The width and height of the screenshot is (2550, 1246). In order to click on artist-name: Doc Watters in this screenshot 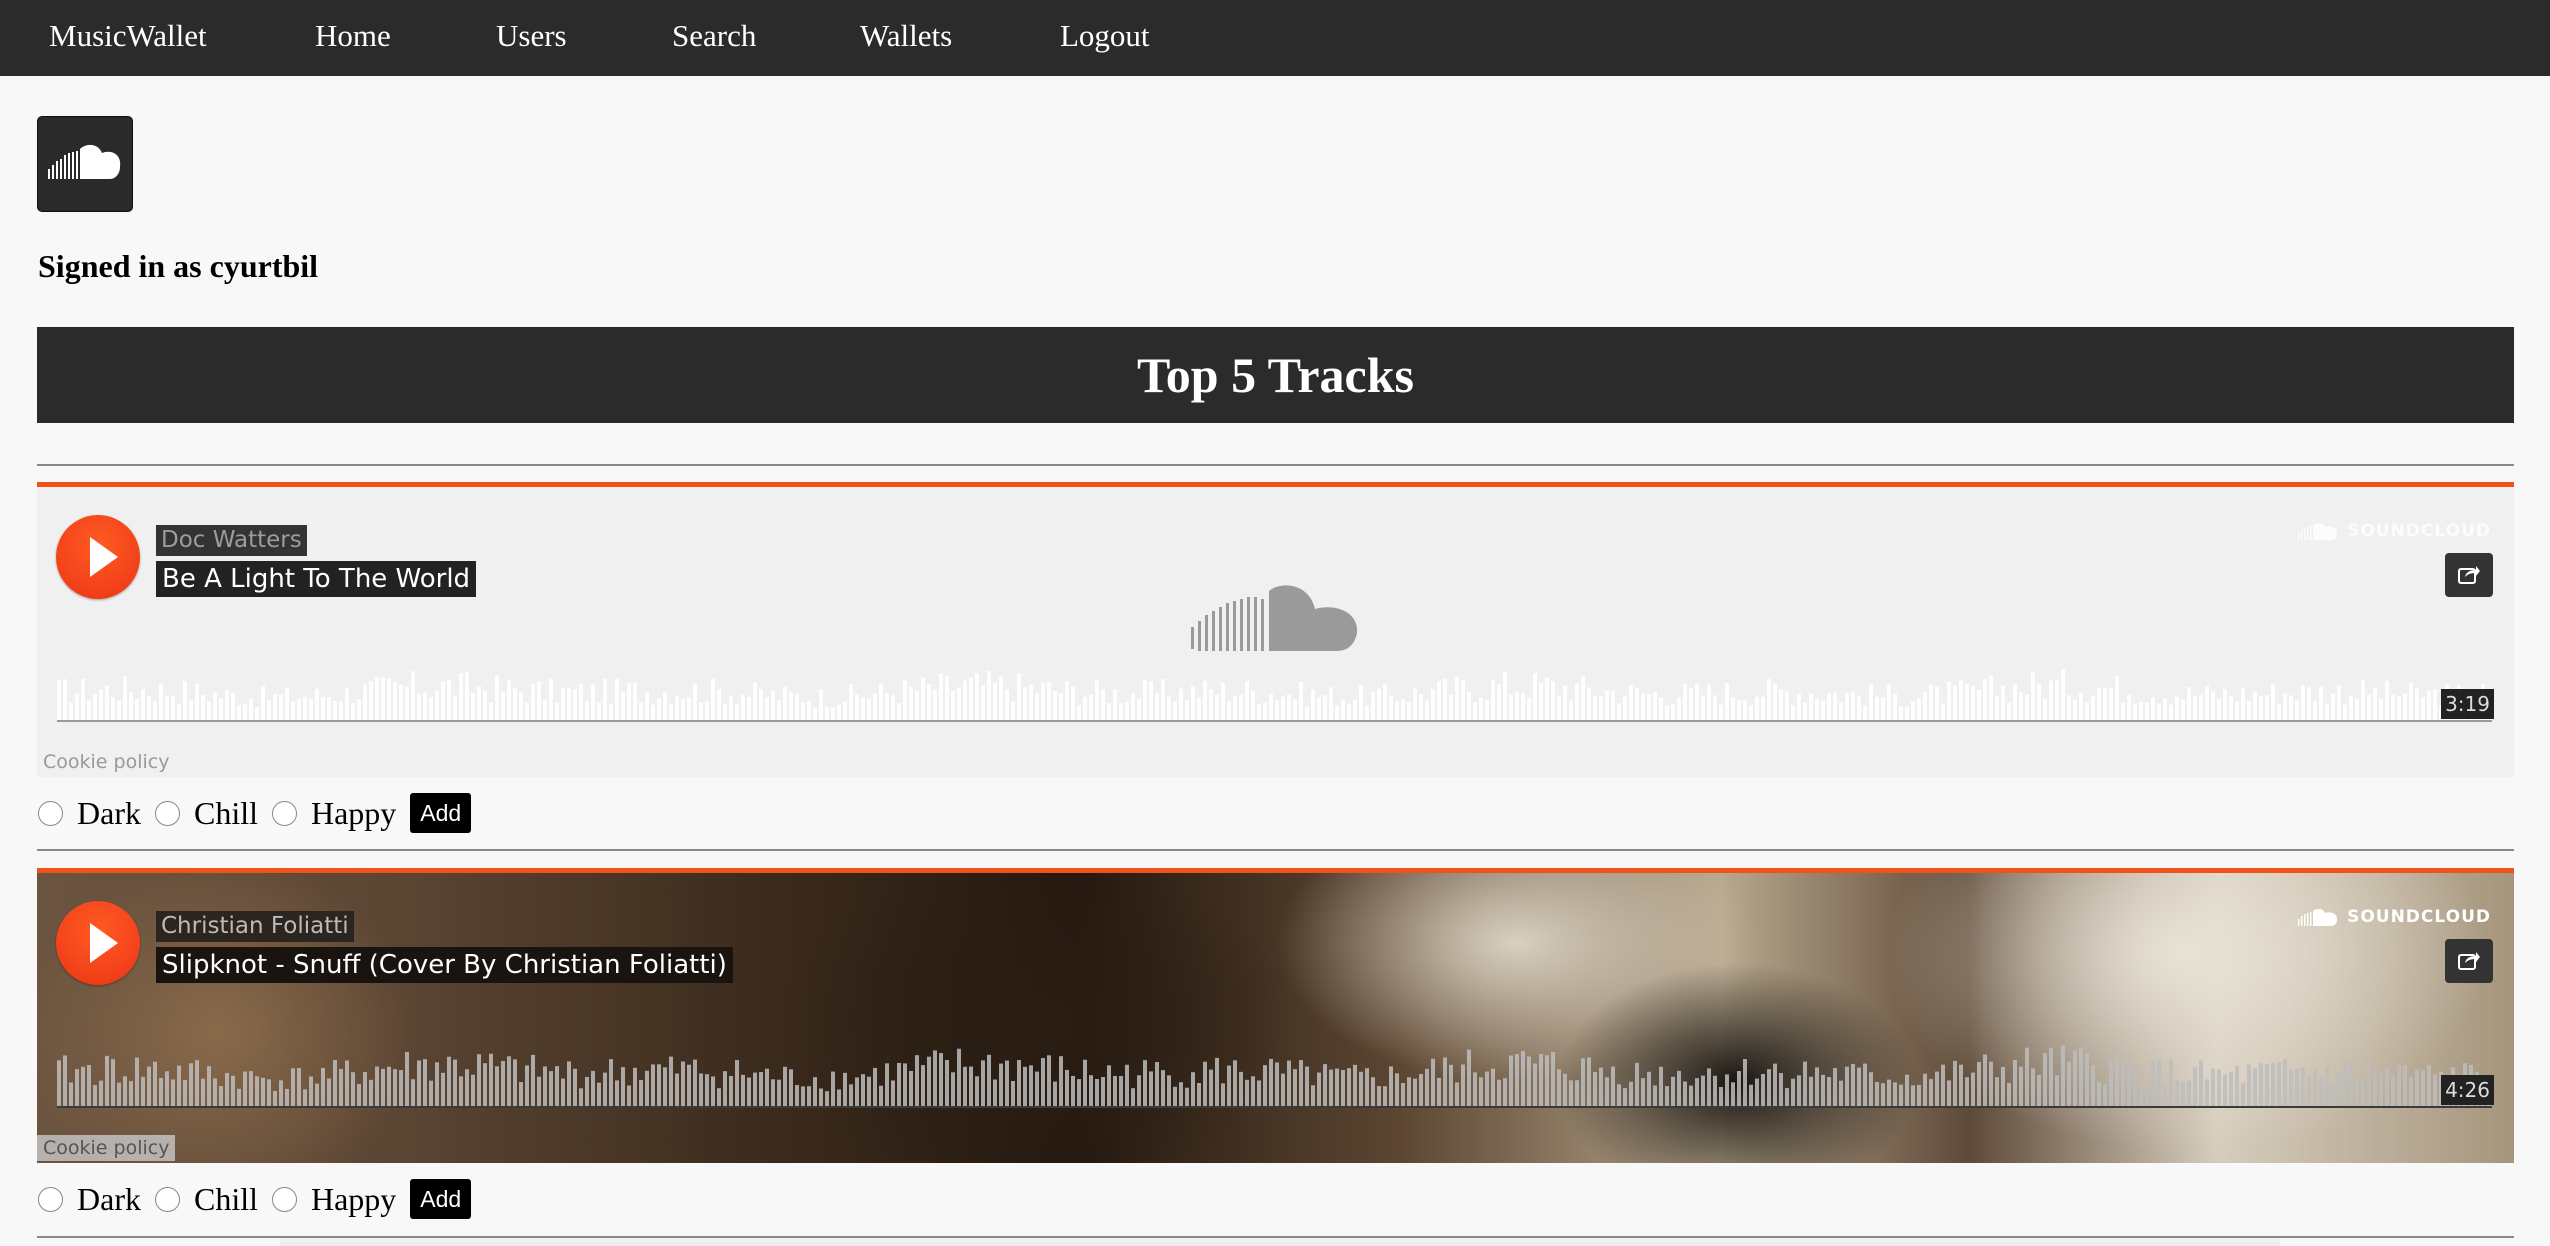, I will do `click(231, 540)`.